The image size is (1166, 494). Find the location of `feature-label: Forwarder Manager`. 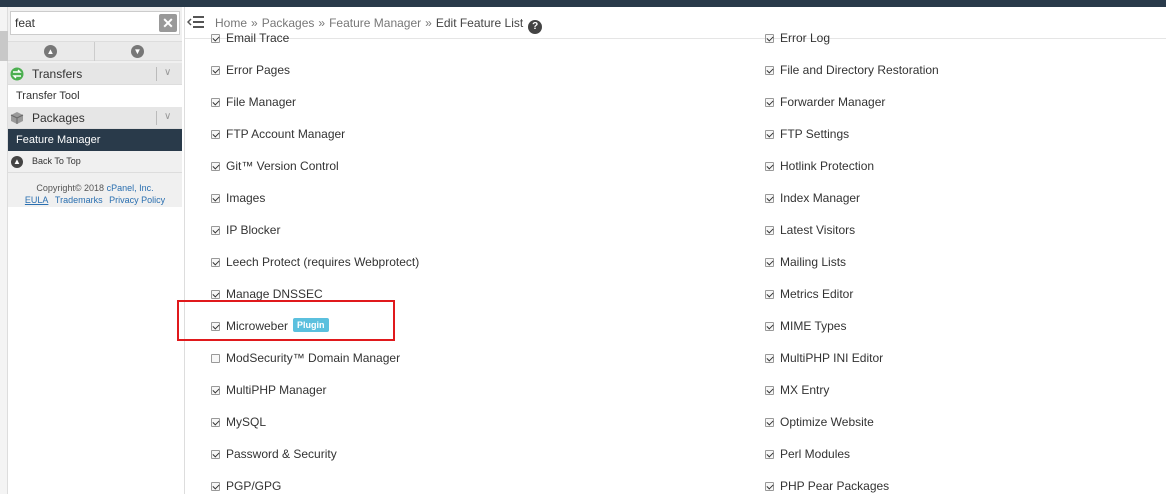

feature-label: Forwarder Manager is located at coordinates (832, 102).